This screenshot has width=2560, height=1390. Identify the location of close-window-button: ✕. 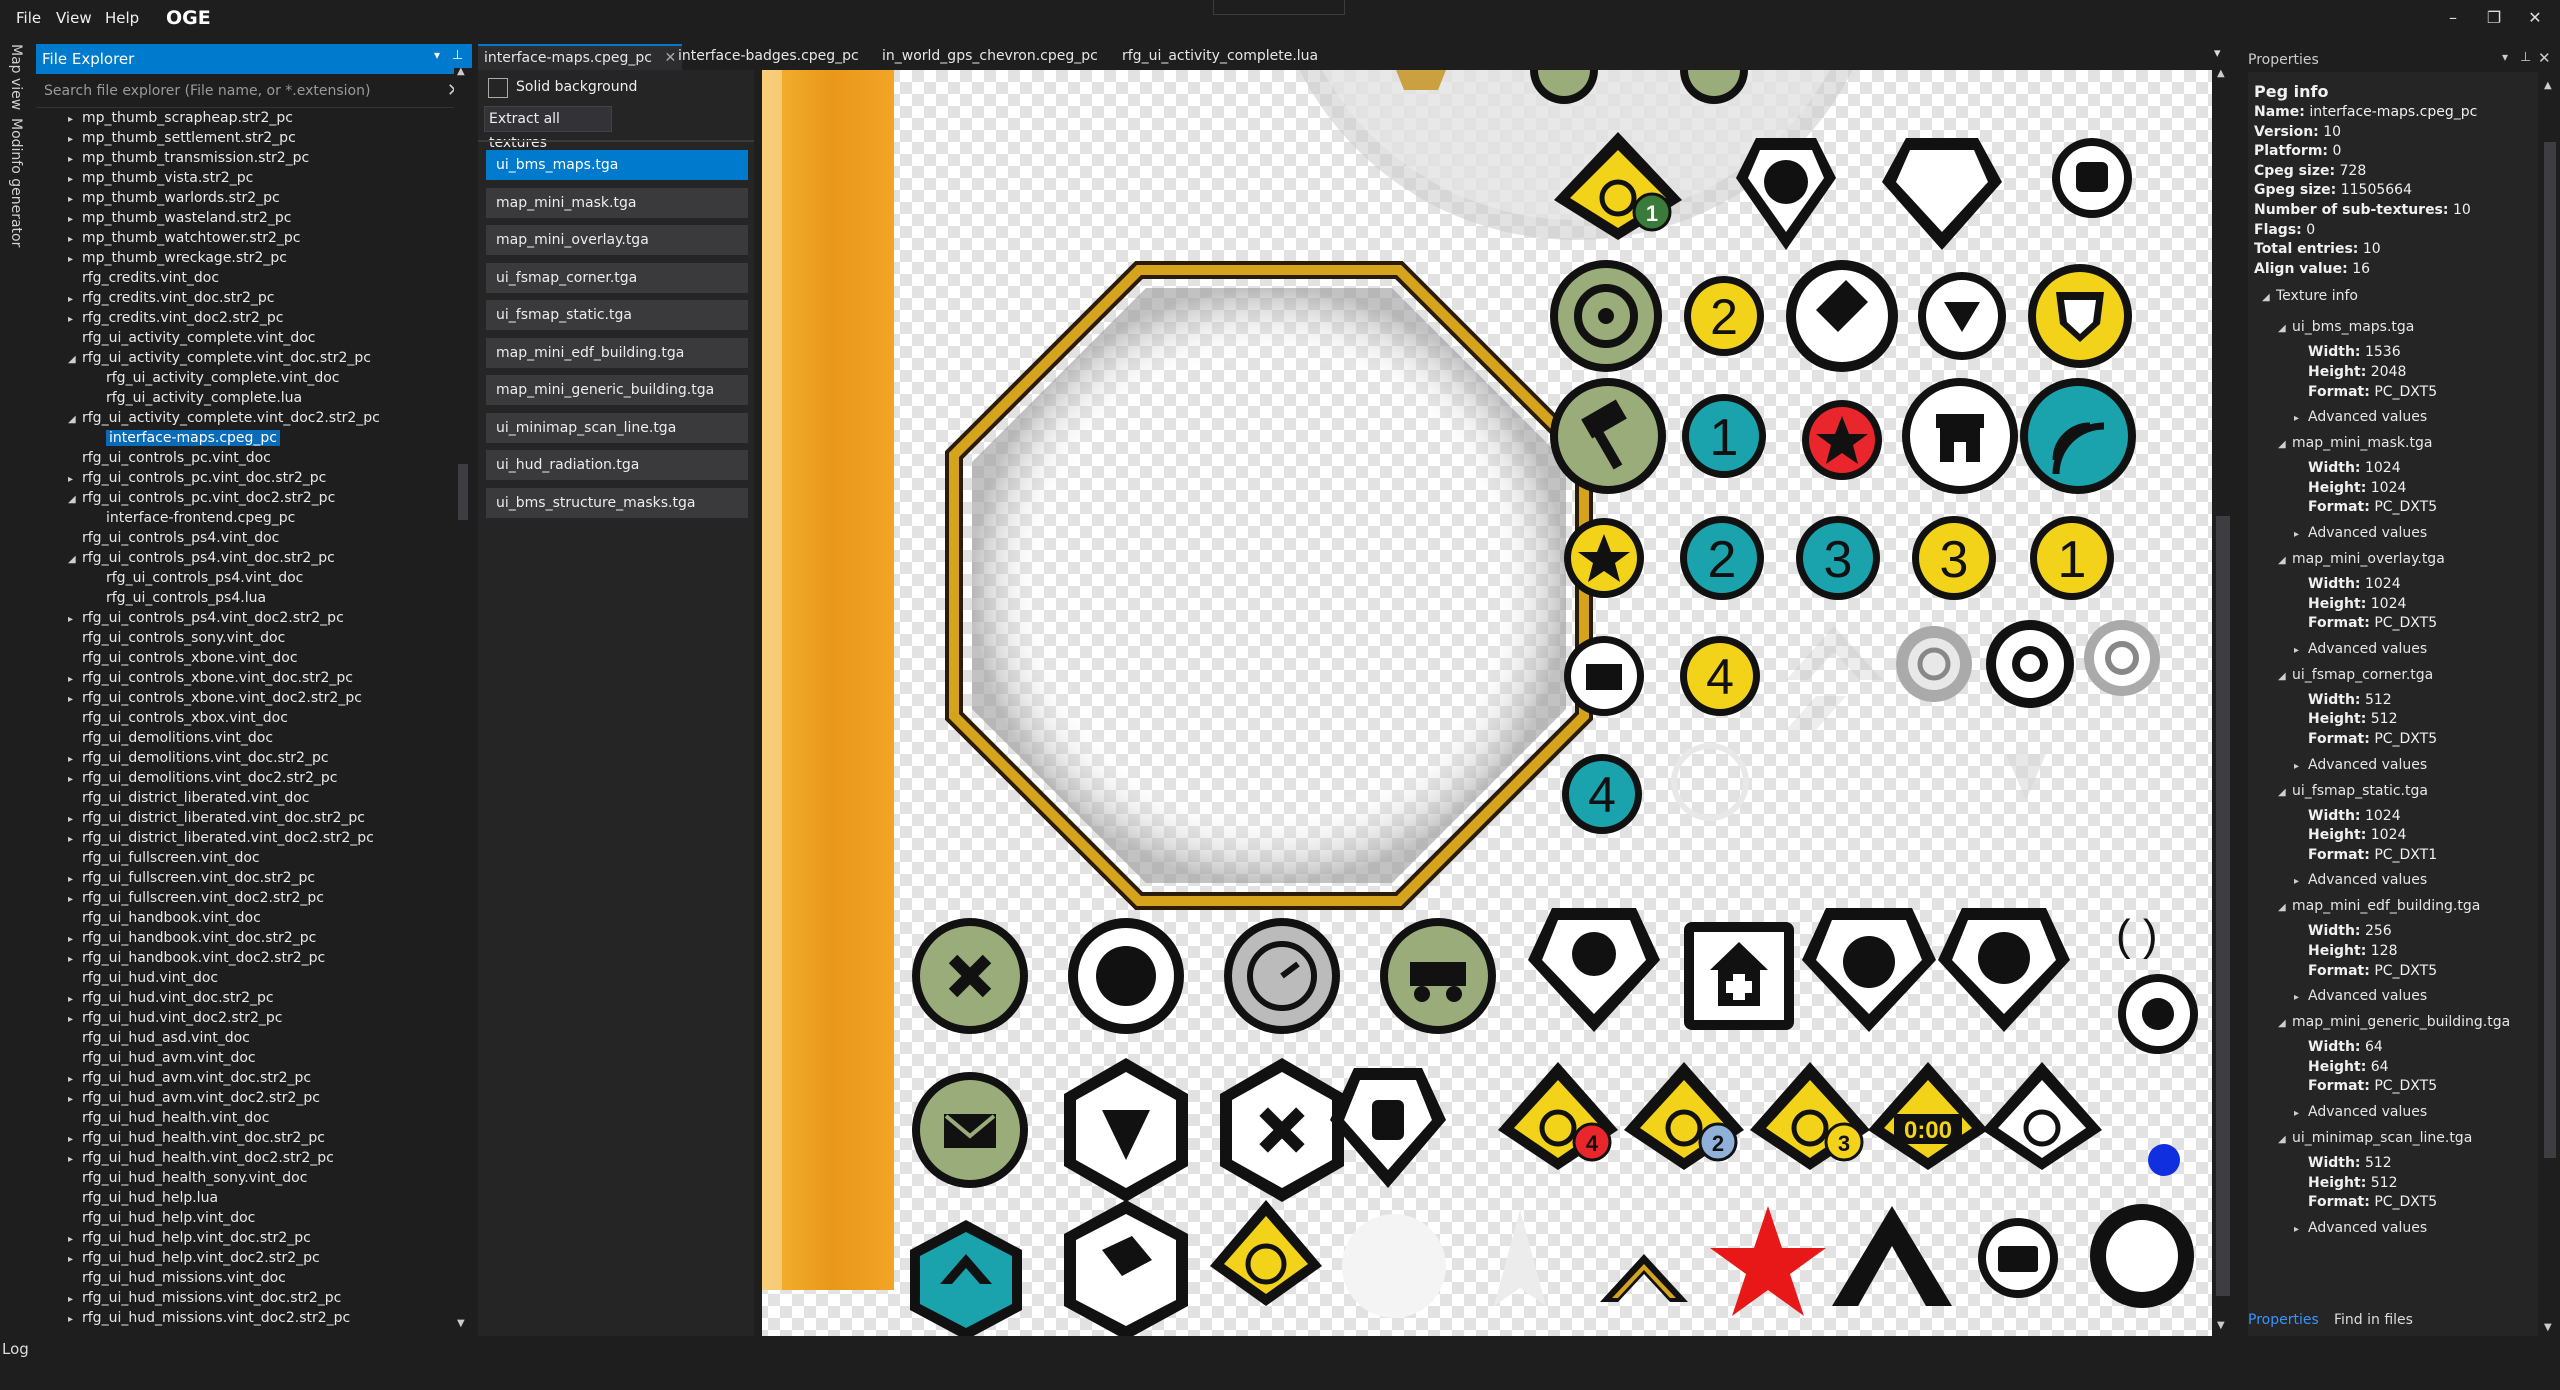
(2535, 20).